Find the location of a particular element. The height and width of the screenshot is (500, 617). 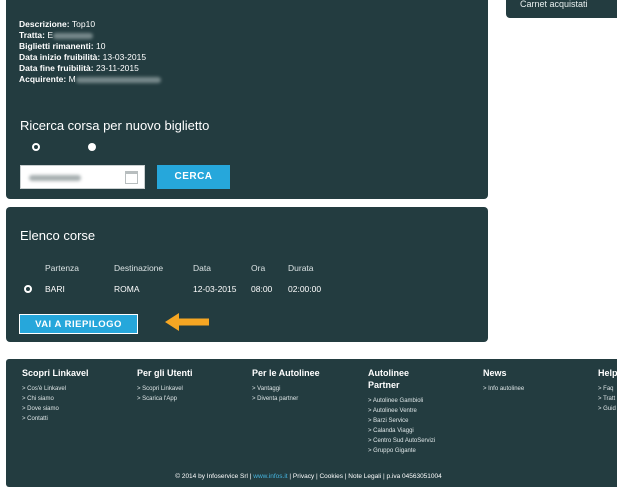

footer-link: > Cos'è Linkavel is located at coordinates (55, 389).